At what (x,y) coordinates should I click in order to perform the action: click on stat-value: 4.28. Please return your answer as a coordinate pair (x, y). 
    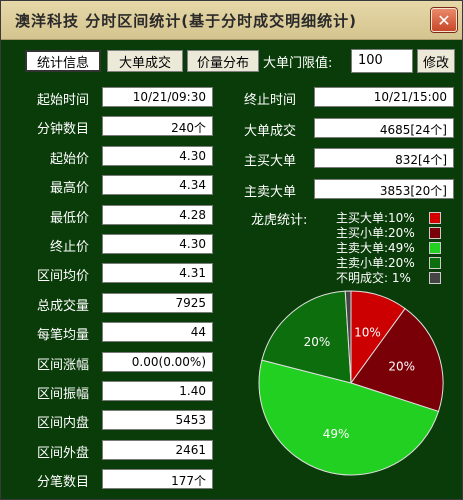
    Looking at the image, I should click on (157, 215).